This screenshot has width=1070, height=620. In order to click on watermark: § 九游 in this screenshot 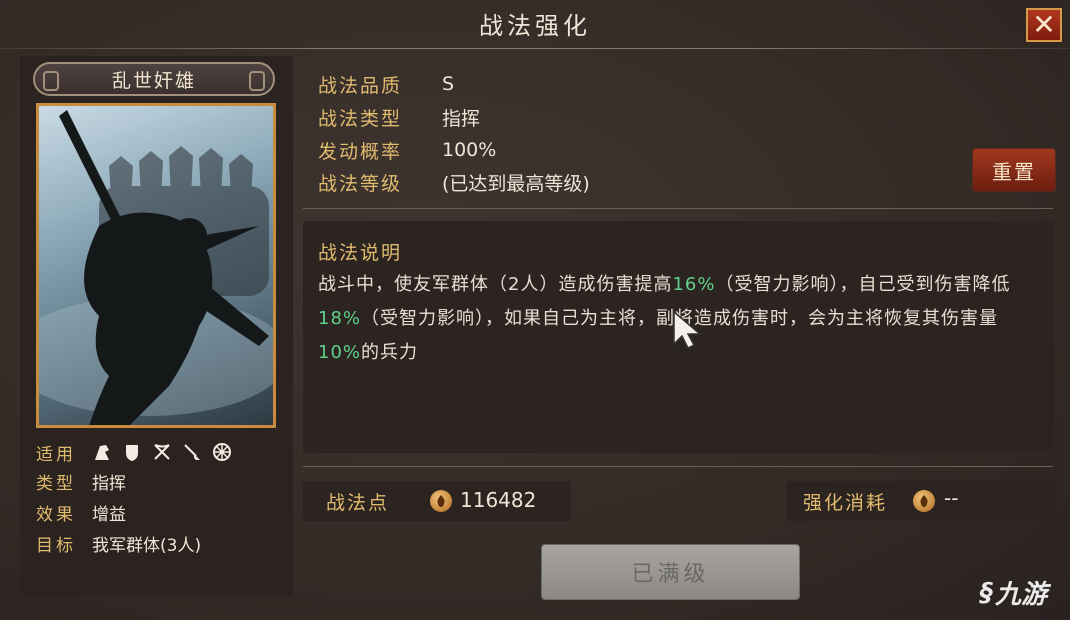, I will do `click(1013, 592)`.